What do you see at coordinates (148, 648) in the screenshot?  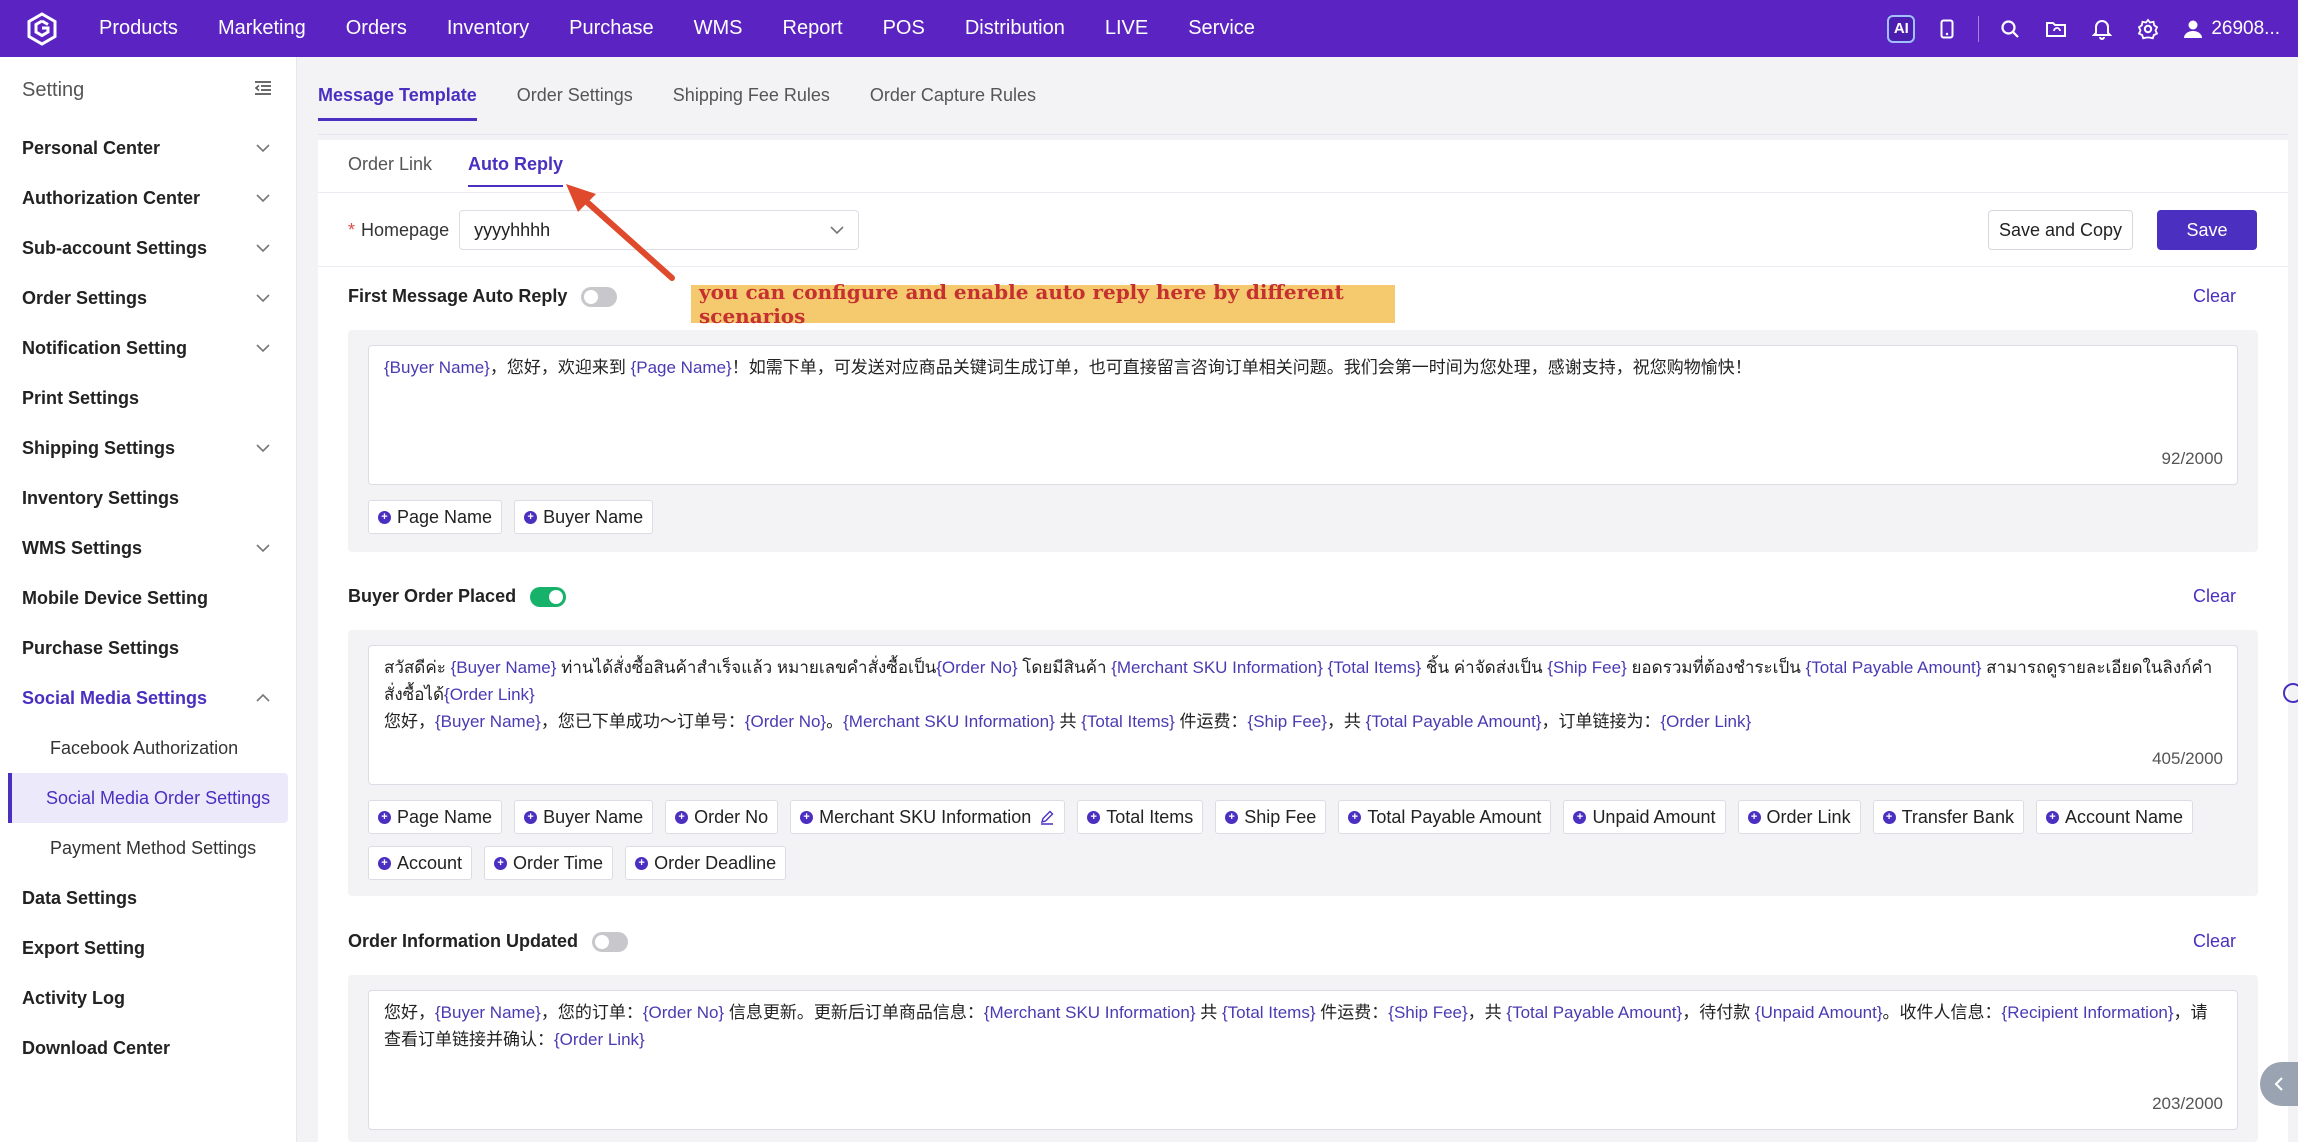 I see `sidebar-item-purchase-settings: Purchase Settings` at bounding box center [148, 648].